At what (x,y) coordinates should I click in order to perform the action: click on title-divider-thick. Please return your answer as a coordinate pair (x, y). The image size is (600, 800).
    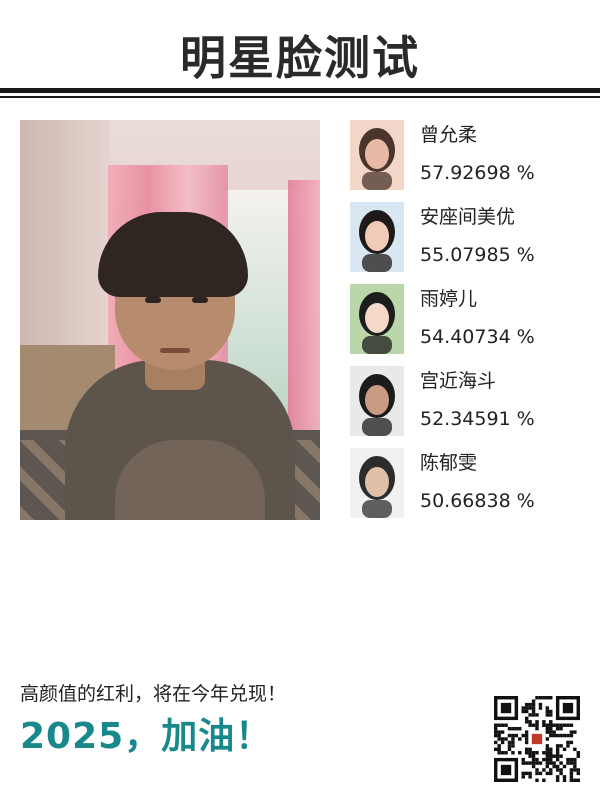
    Looking at the image, I should click on (300, 90).